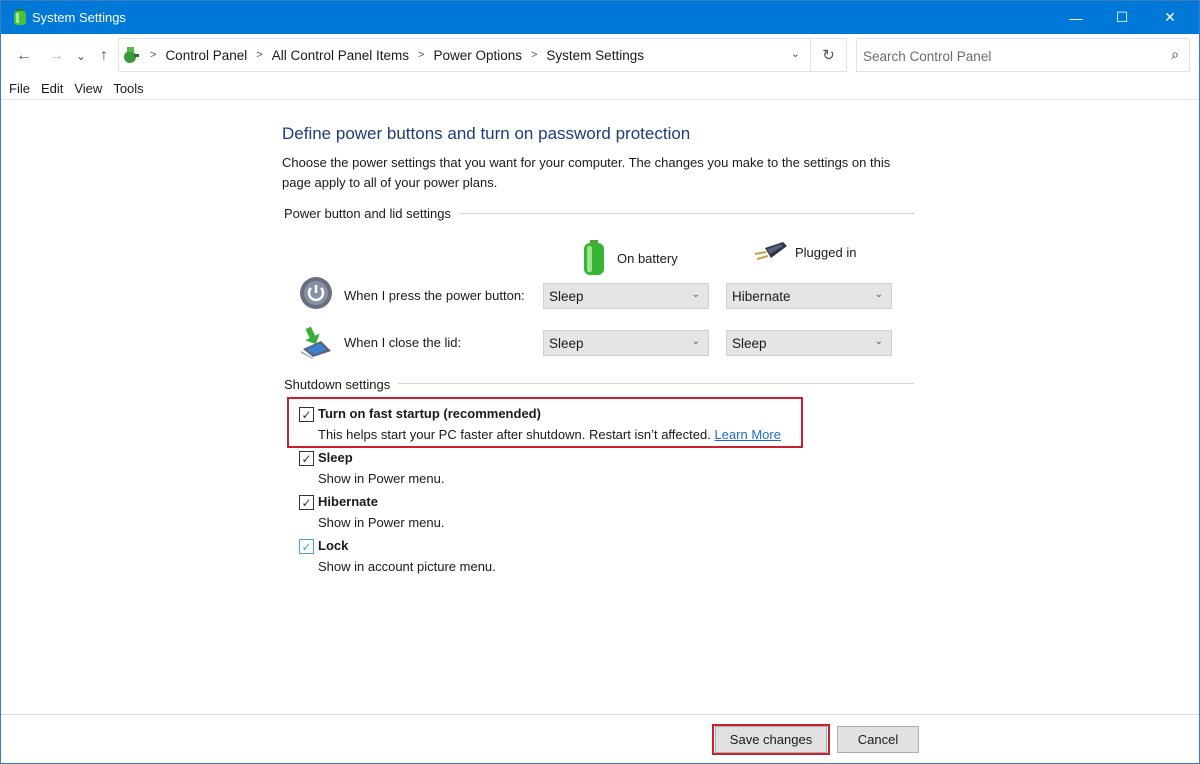 The image size is (1200, 764). I want to click on title-bar: System Settings — ☐ ✕, so click(600, 17).